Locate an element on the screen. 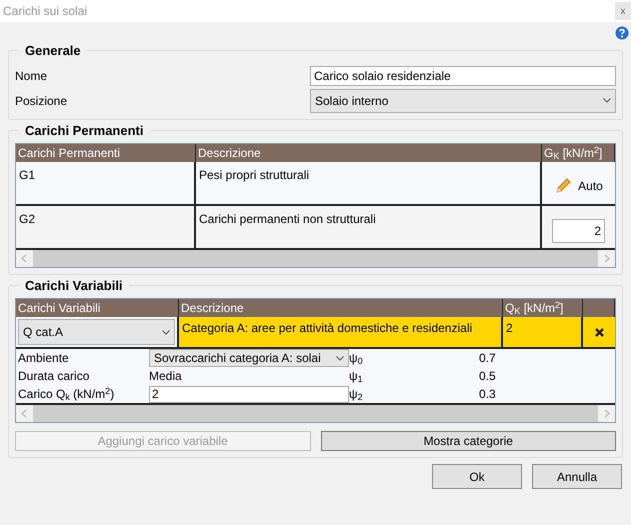  detail-label: Ambiente is located at coordinates (43, 358).